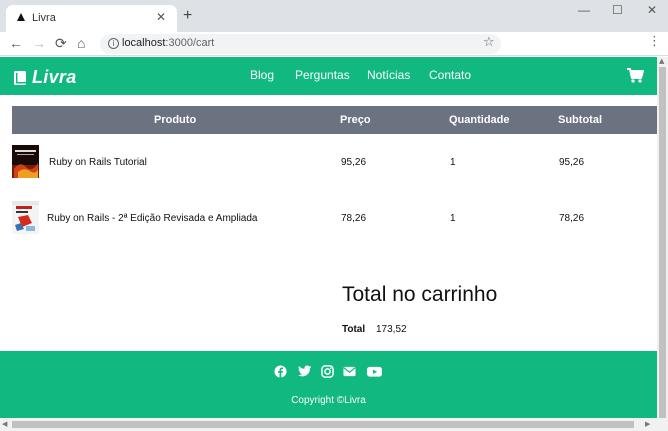 The width and height of the screenshot is (668, 431). What do you see at coordinates (354, 162) in the screenshot?
I see `product-price: 95,26` at bounding box center [354, 162].